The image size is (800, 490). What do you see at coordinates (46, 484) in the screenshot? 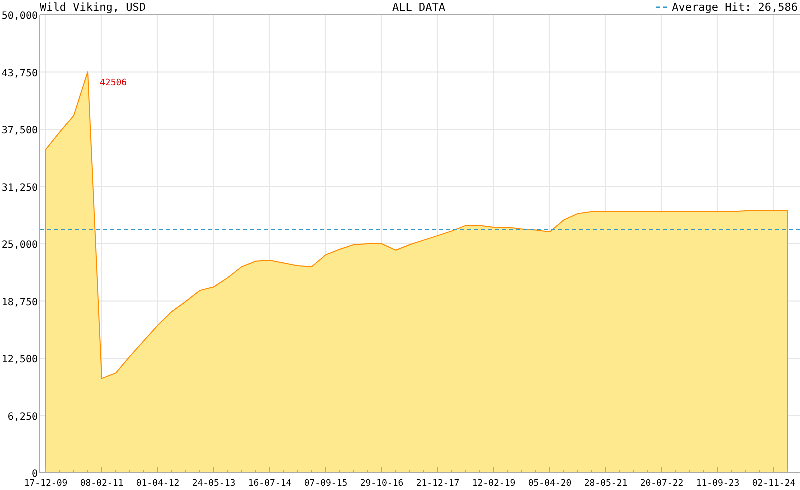
I see `axis-tick-label: 17-12-09` at bounding box center [46, 484].